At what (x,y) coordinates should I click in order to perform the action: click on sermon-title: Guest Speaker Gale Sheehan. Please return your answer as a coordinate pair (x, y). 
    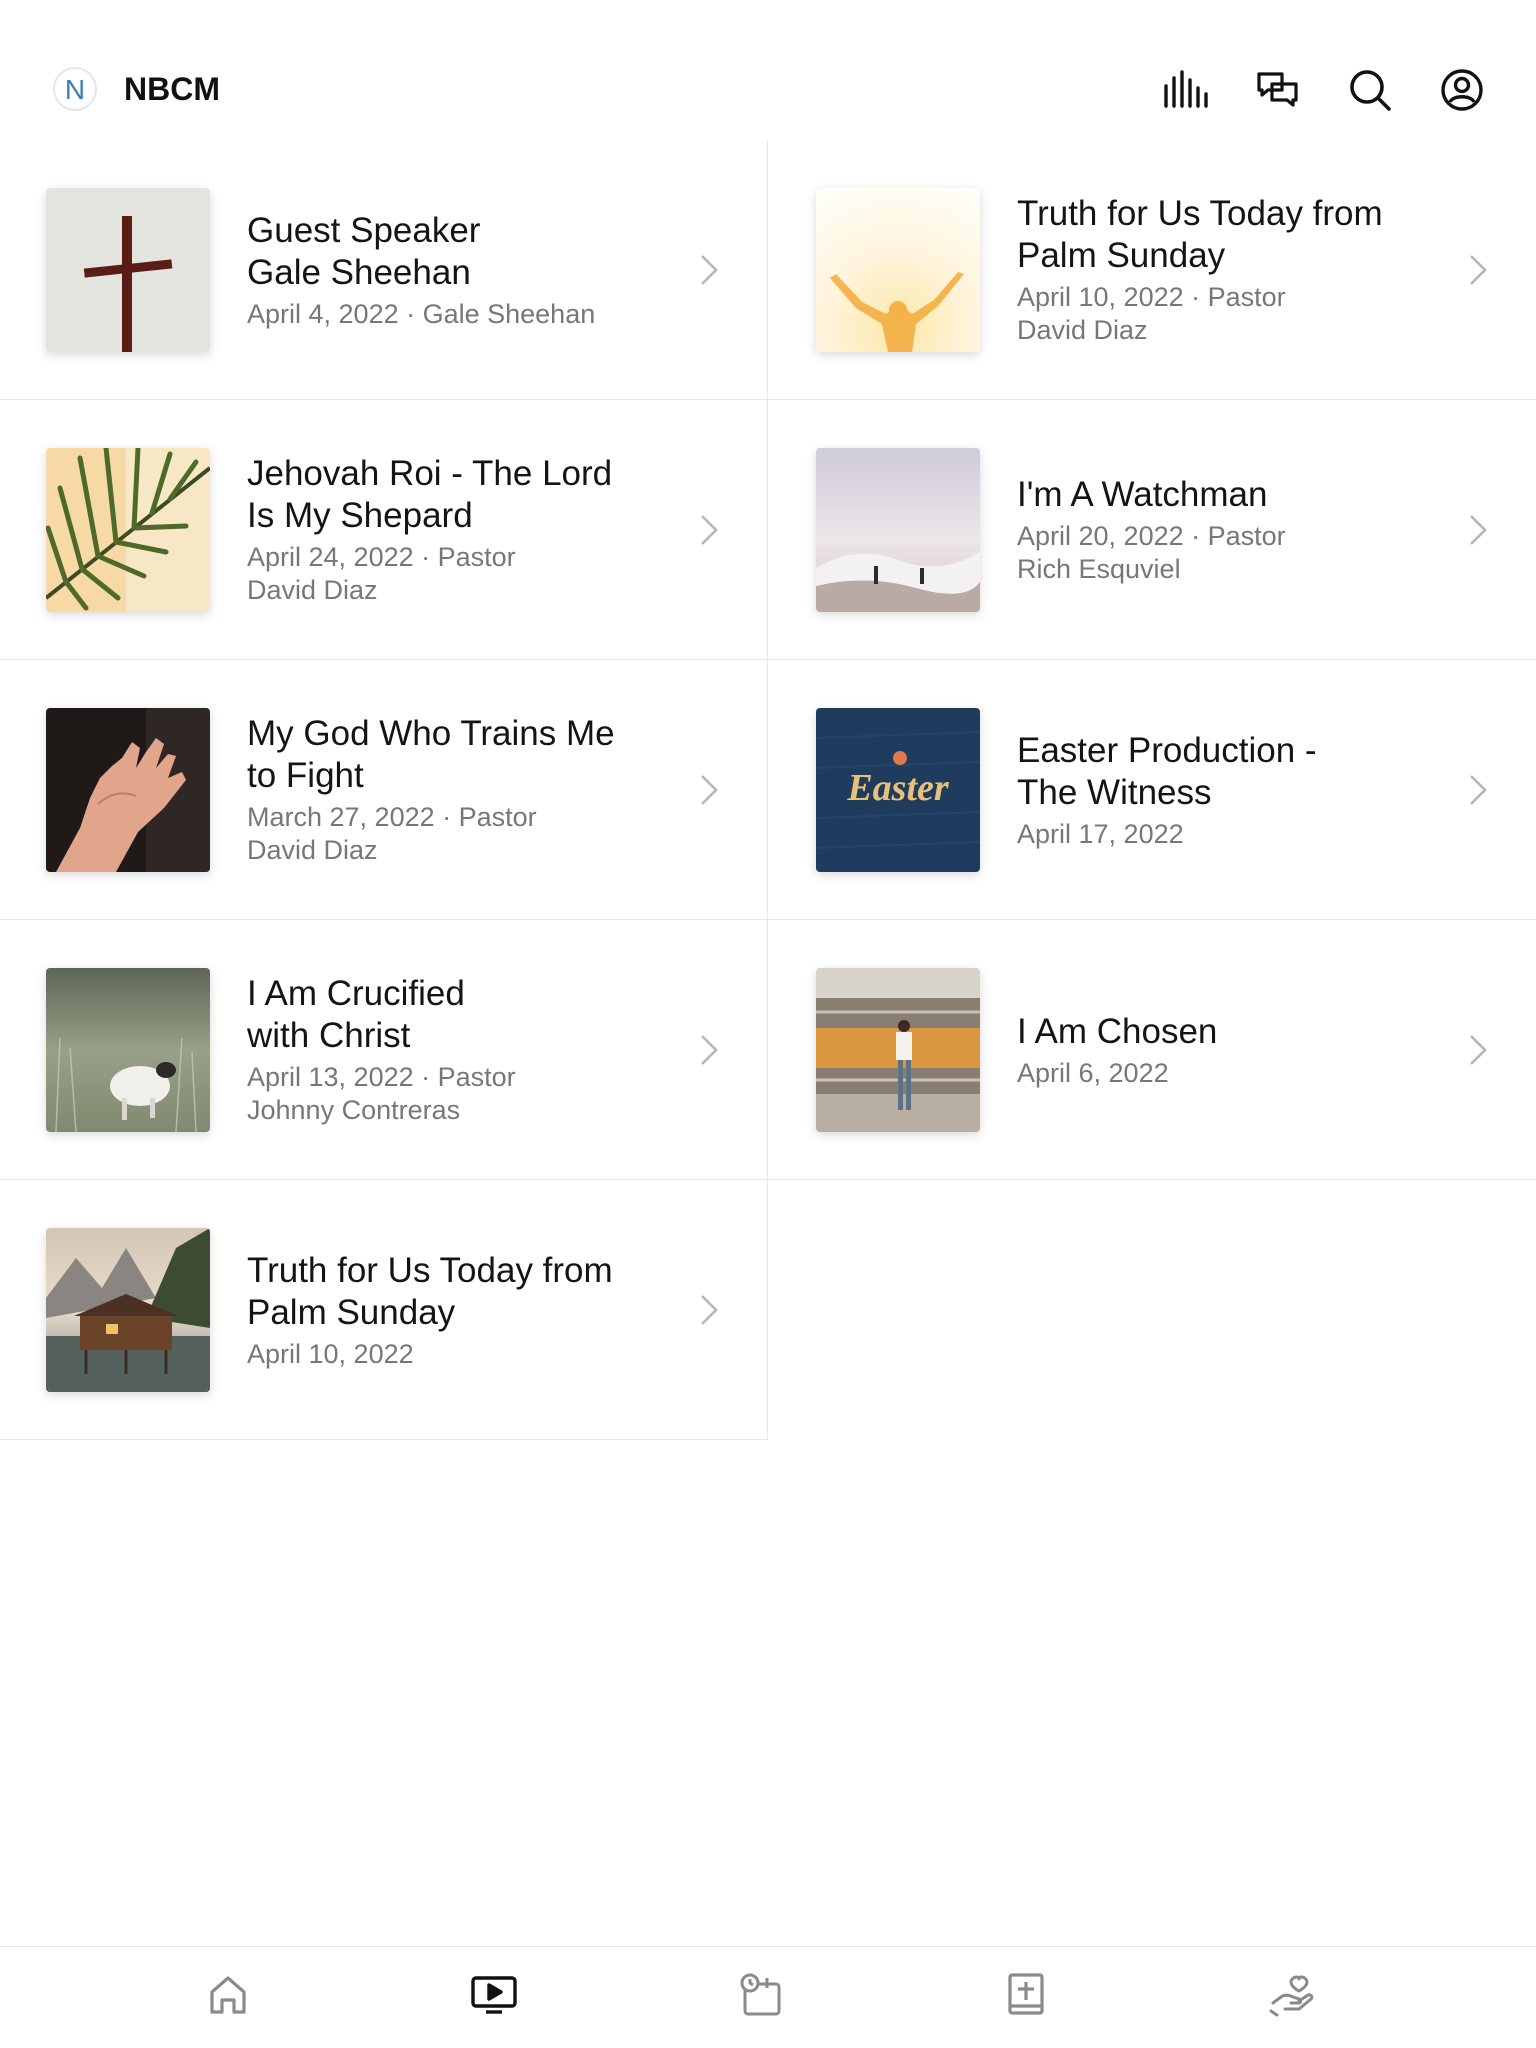
    Looking at the image, I should click on (364, 251).